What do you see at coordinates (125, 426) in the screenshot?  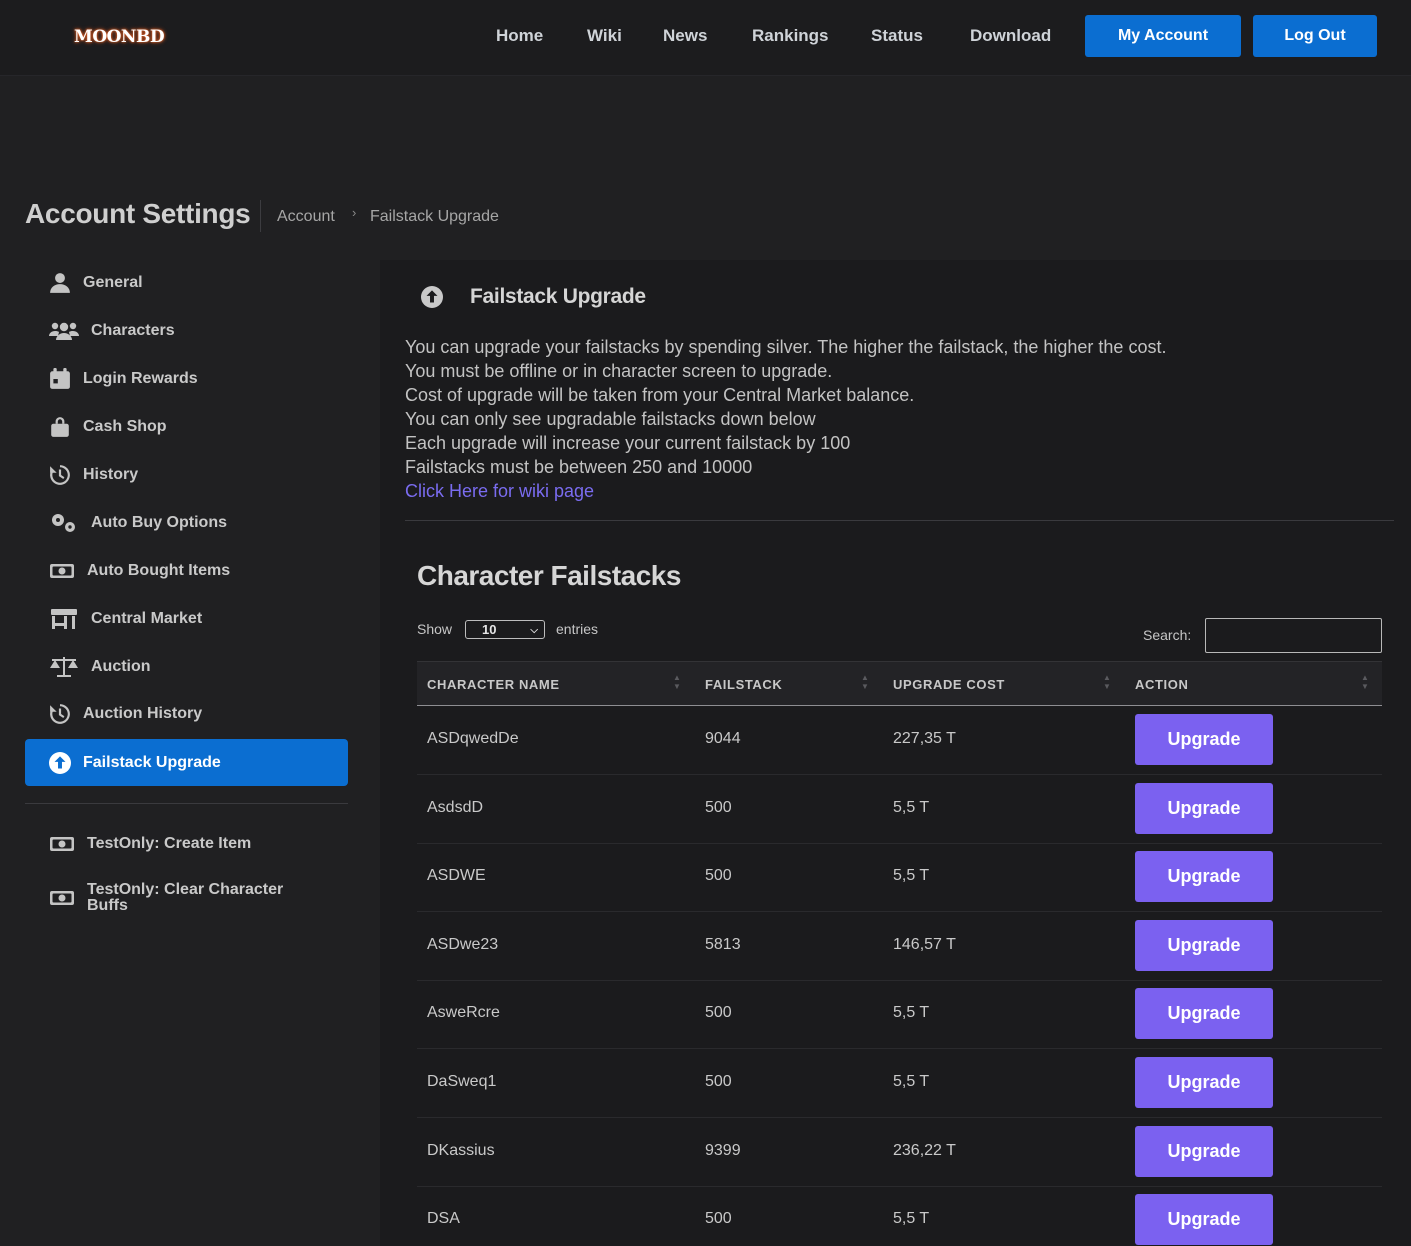 I see `sidebar-item-label: Cash Shop` at bounding box center [125, 426].